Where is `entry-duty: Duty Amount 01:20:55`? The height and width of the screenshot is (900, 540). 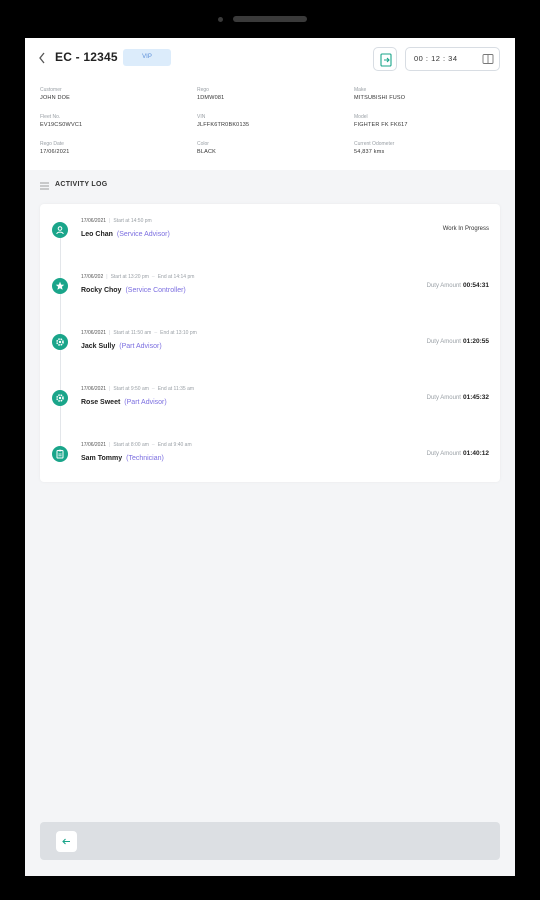 entry-duty: Duty Amount 01:20:55 is located at coordinates (458, 341).